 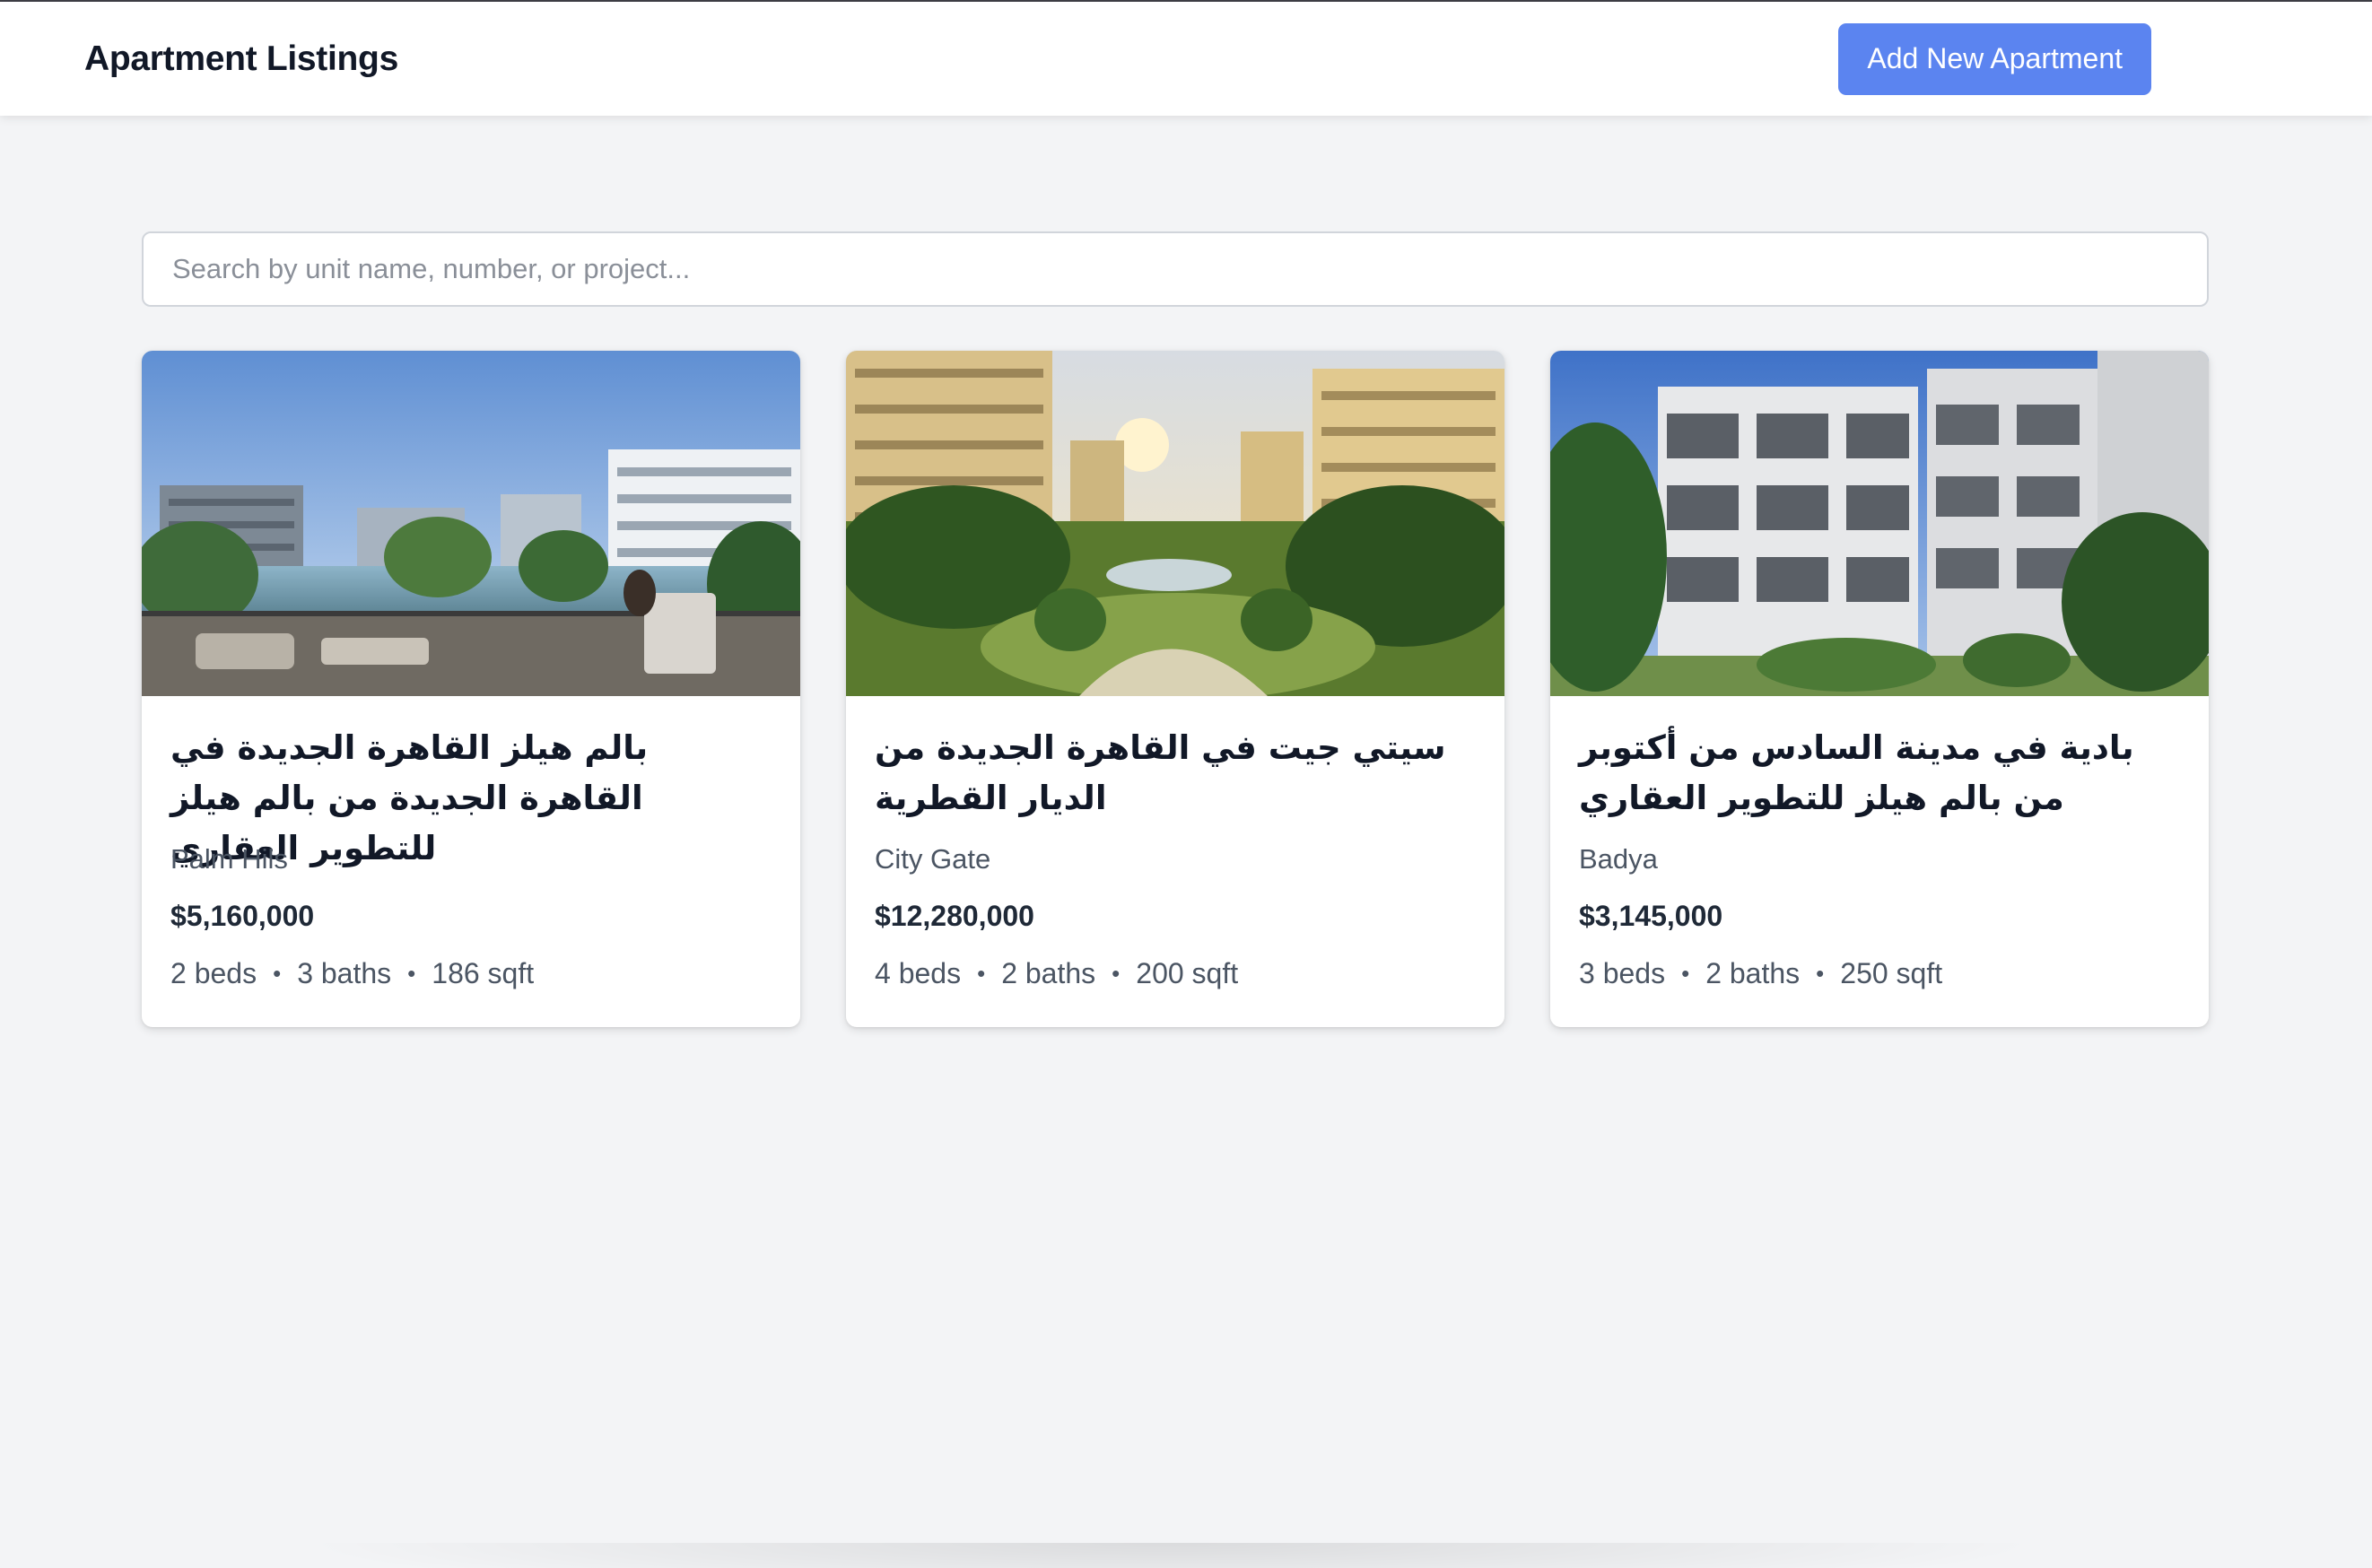 I want to click on search-input, so click(x=1175, y=269).